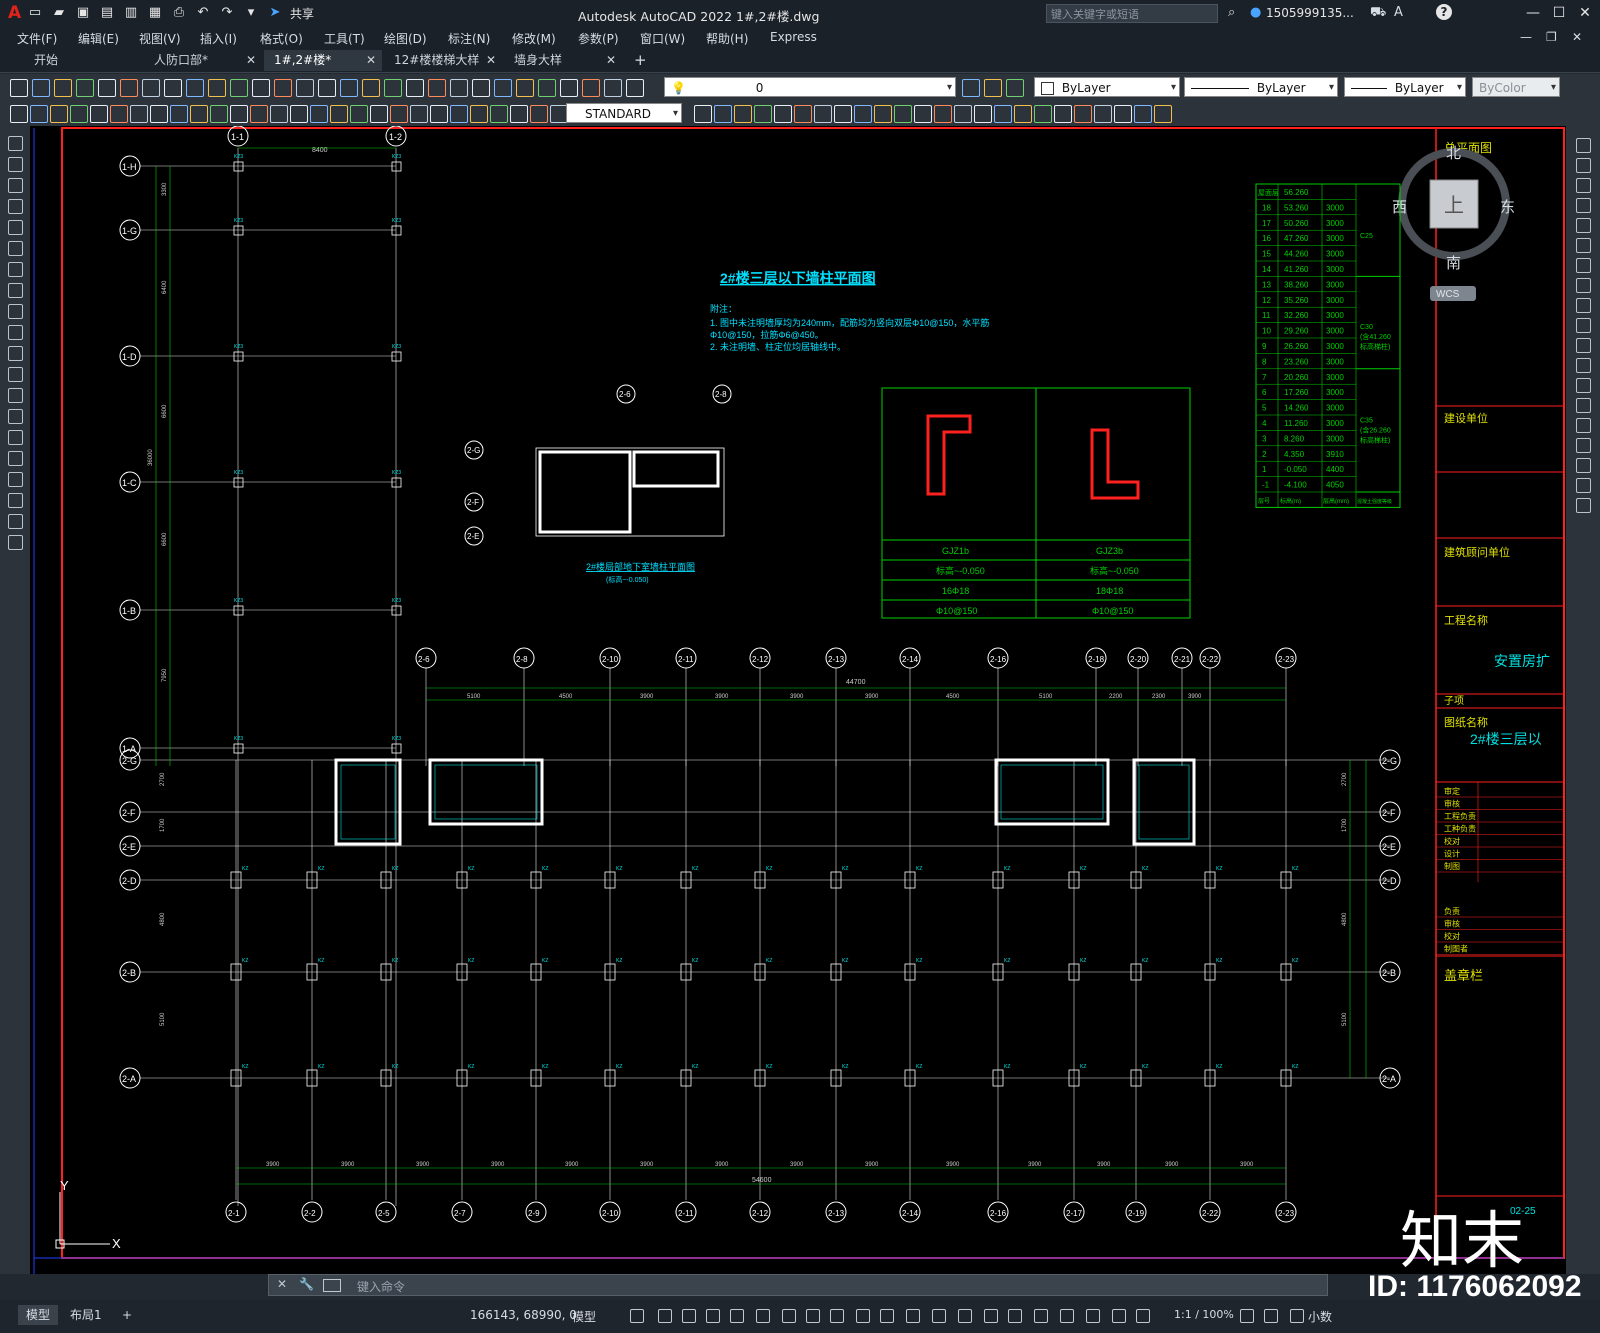 The height and width of the screenshot is (1333, 1600). Describe the element at coordinates (1559, 13) in the screenshot. I see `maximize-button: ☐` at that location.